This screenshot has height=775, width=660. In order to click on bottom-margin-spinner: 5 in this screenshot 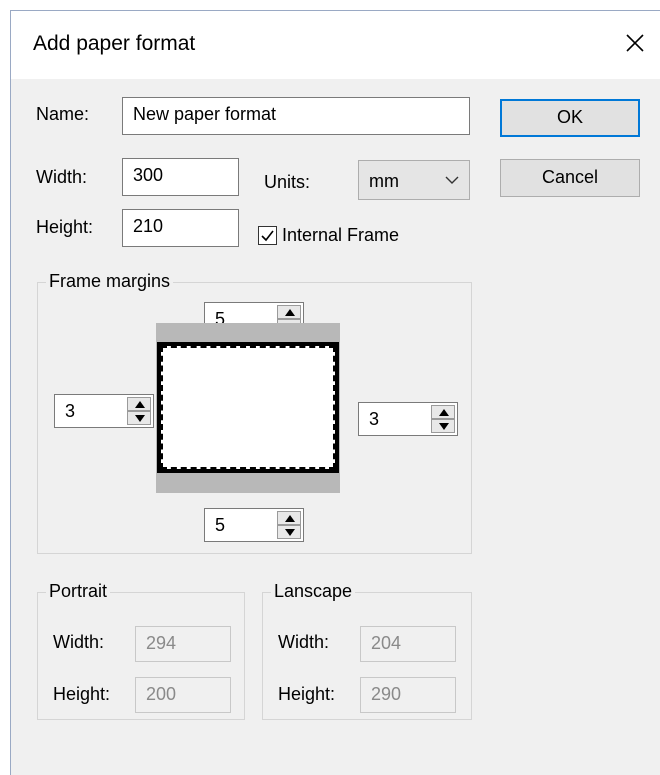, I will do `click(254, 525)`.